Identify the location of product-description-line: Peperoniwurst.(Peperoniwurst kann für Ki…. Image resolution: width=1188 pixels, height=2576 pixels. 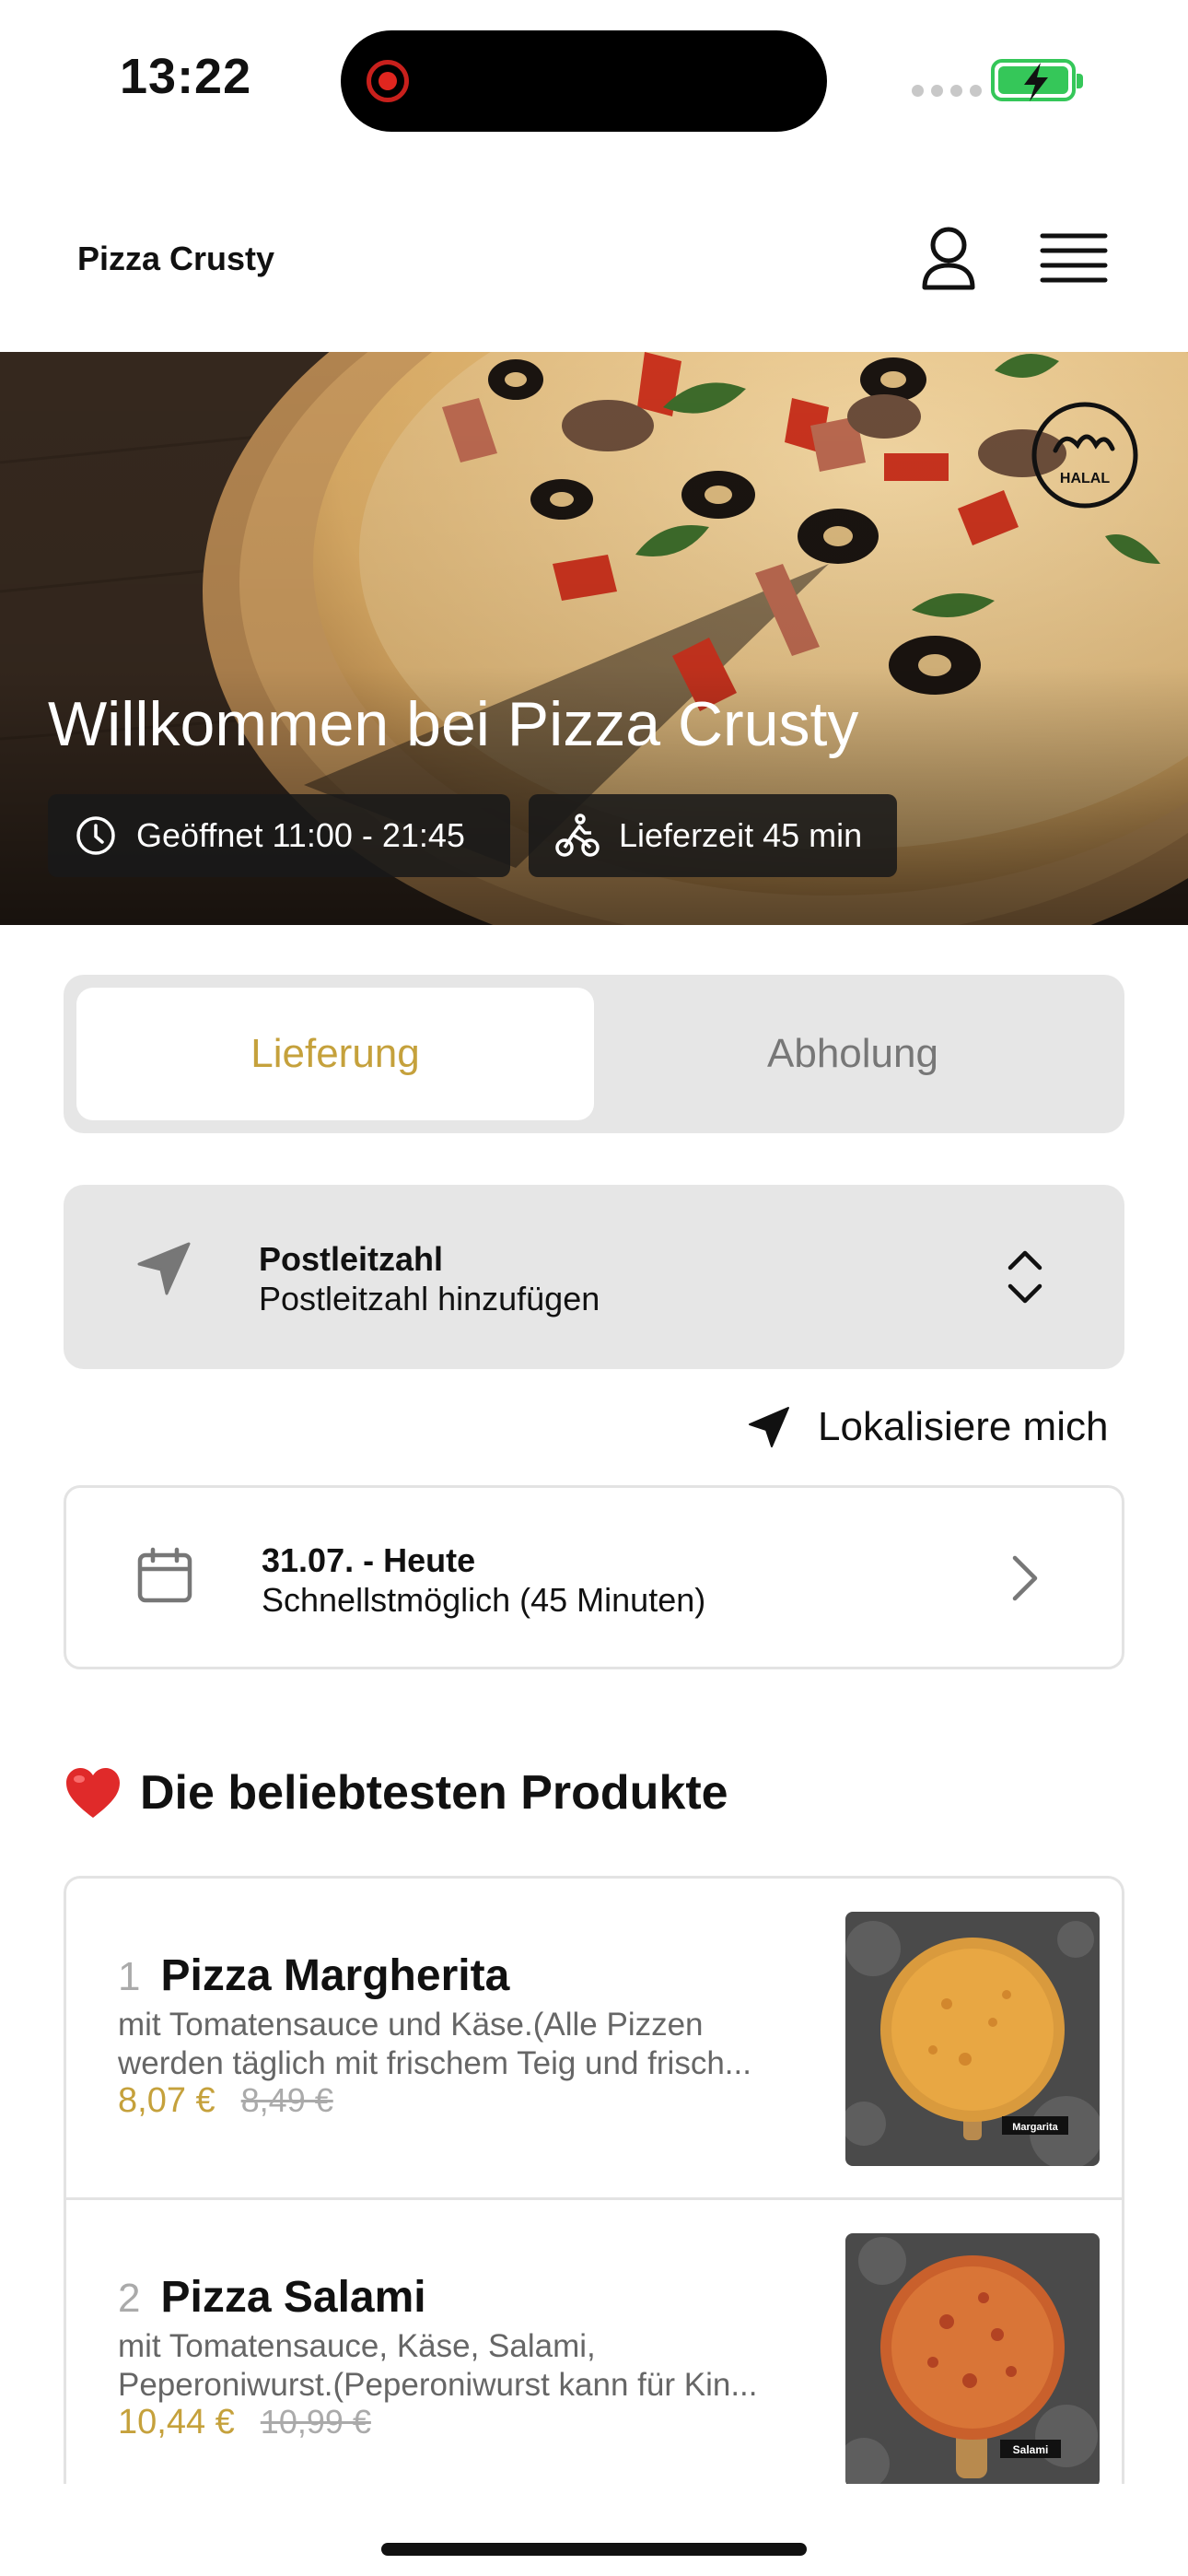
(438, 2385).